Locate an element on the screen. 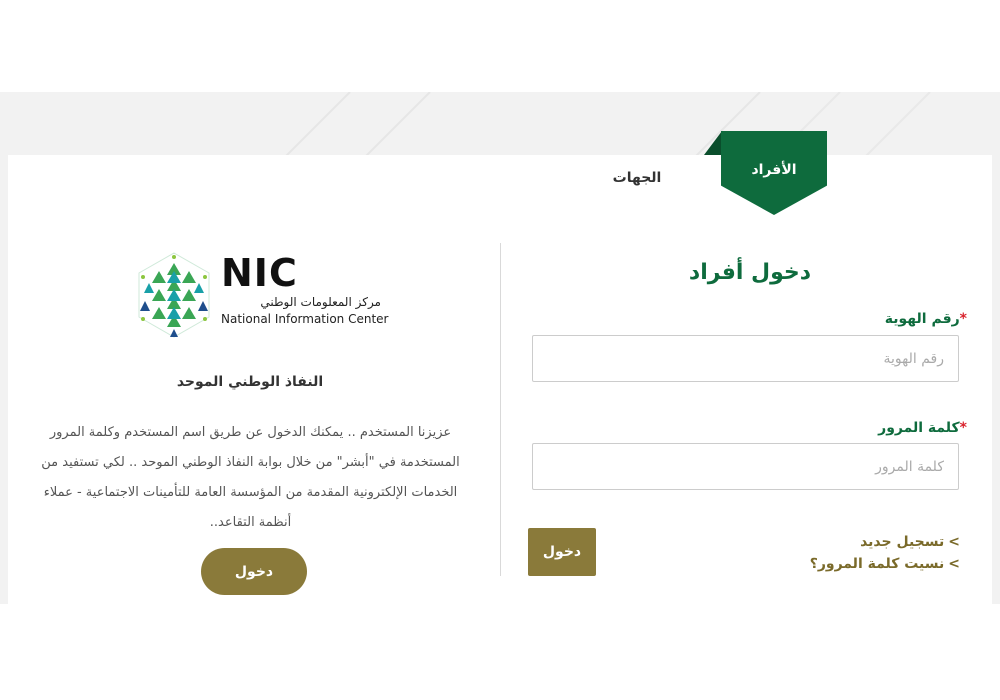 The image size is (1000, 700). nic-logo-arabic: مركز المعلومات الوطني is located at coordinates (320, 302).